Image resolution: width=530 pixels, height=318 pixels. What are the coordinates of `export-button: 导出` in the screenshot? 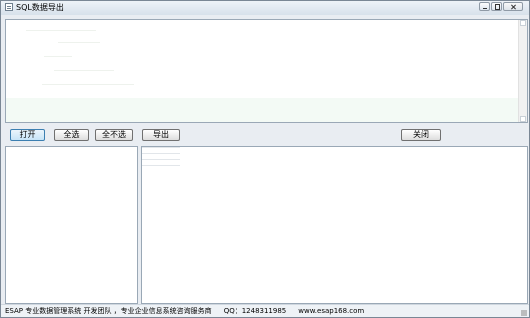 It's located at (161, 135).